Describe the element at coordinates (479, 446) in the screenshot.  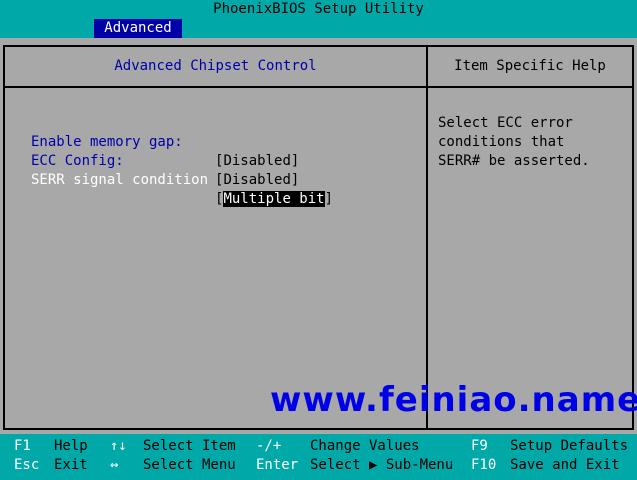
I see `key-f9: F9` at that location.